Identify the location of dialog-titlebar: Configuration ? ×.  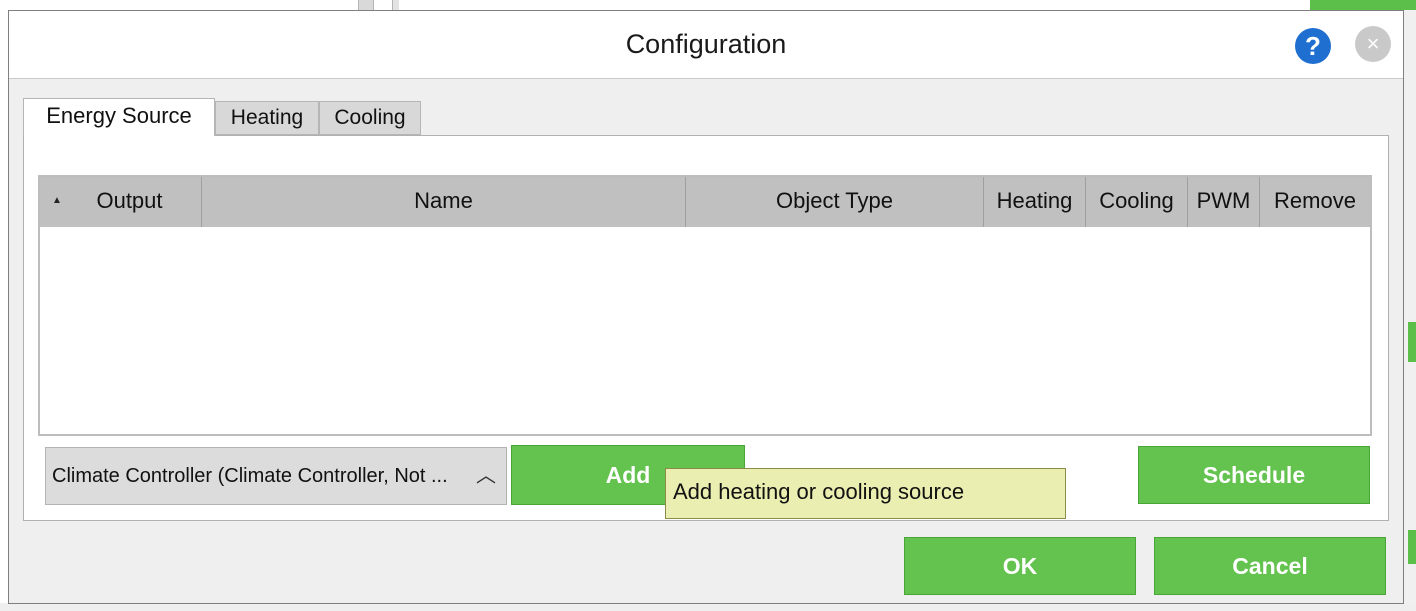
(706, 45).